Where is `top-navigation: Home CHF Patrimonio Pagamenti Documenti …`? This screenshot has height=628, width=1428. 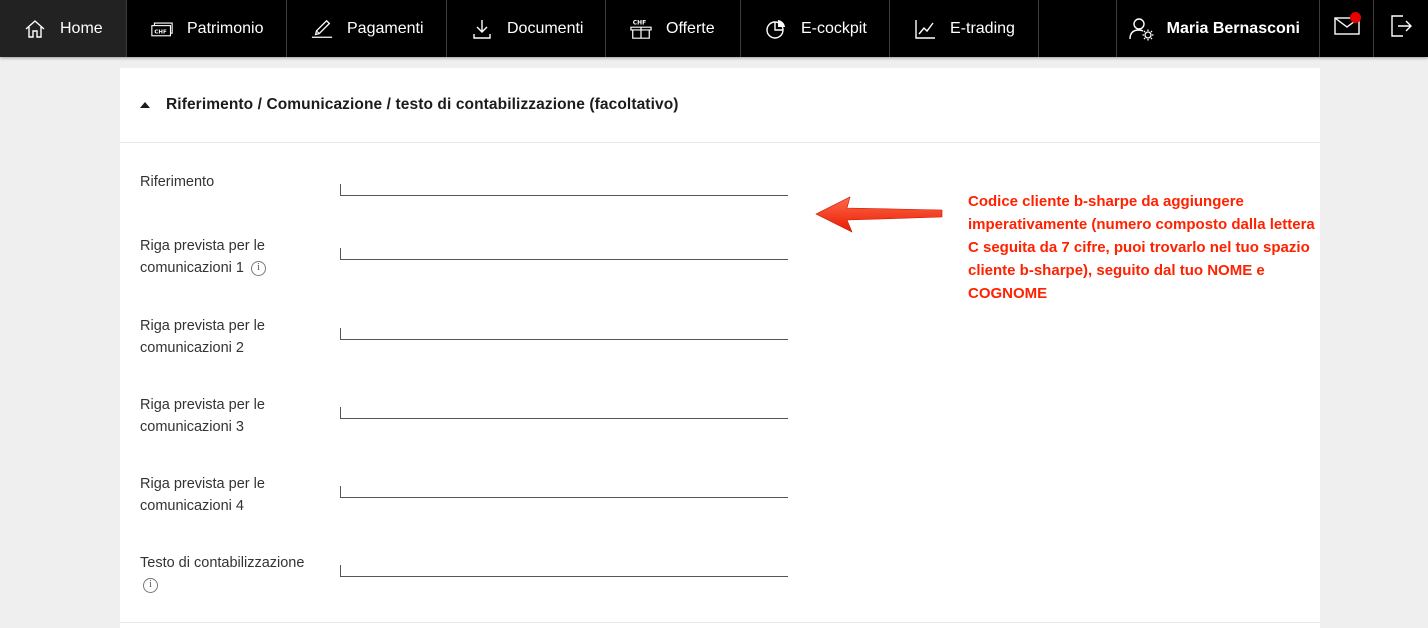 top-navigation: Home CHF Patrimonio Pagamenti Documenti … is located at coordinates (714, 28).